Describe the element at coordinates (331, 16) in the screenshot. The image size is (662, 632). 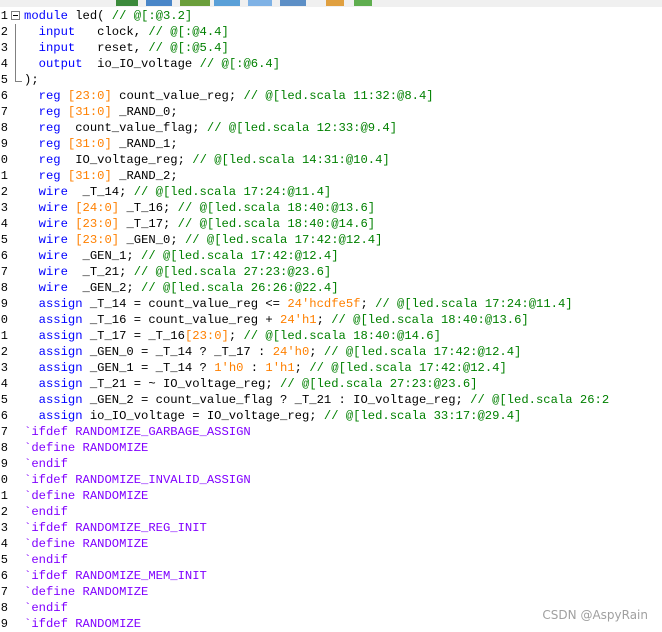
I see `code-line: 1 module led( // @[:@3.2]` at that location.